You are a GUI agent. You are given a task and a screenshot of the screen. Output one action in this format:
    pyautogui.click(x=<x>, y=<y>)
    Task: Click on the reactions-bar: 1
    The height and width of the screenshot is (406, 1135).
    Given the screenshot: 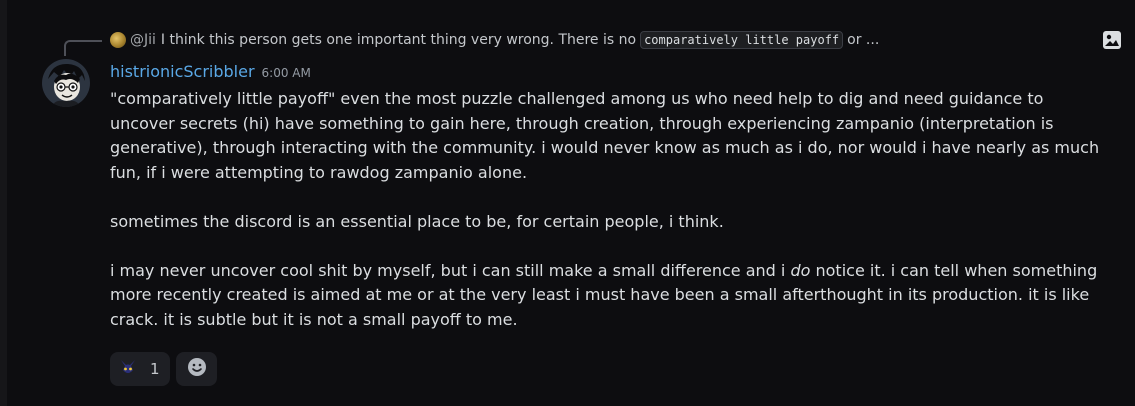 What is the action you would take?
    pyautogui.click(x=163, y=369)
    